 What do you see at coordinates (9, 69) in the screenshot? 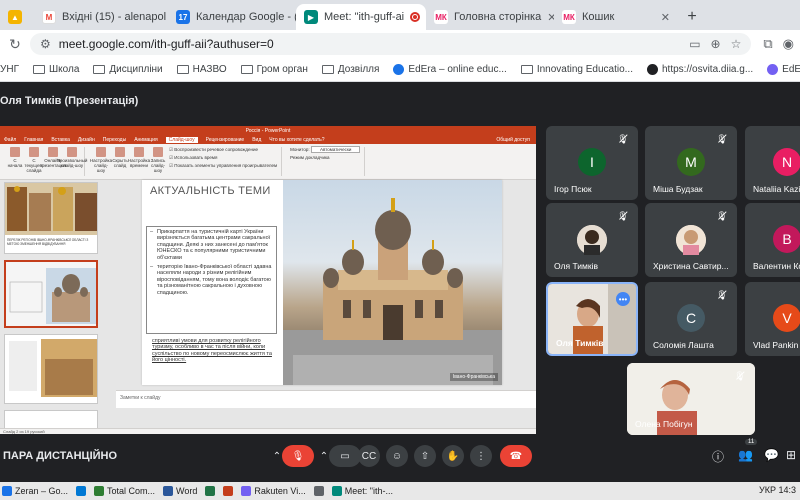
I see `bookmark-ung: УНГ` at bounding box center [9, 69].